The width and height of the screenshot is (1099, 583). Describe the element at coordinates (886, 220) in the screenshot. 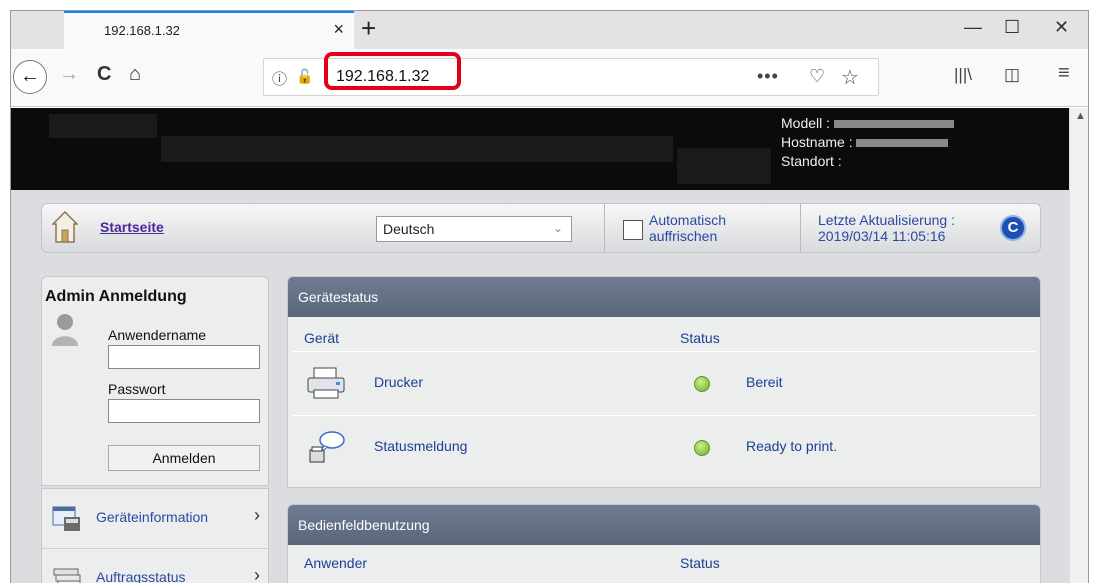

I see `last-update-label: Letzte Aktualisierung :` at that location.